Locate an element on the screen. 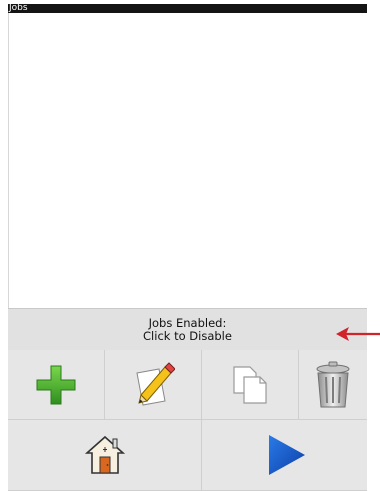  edit-job-button is located at coordinates (153, 385).